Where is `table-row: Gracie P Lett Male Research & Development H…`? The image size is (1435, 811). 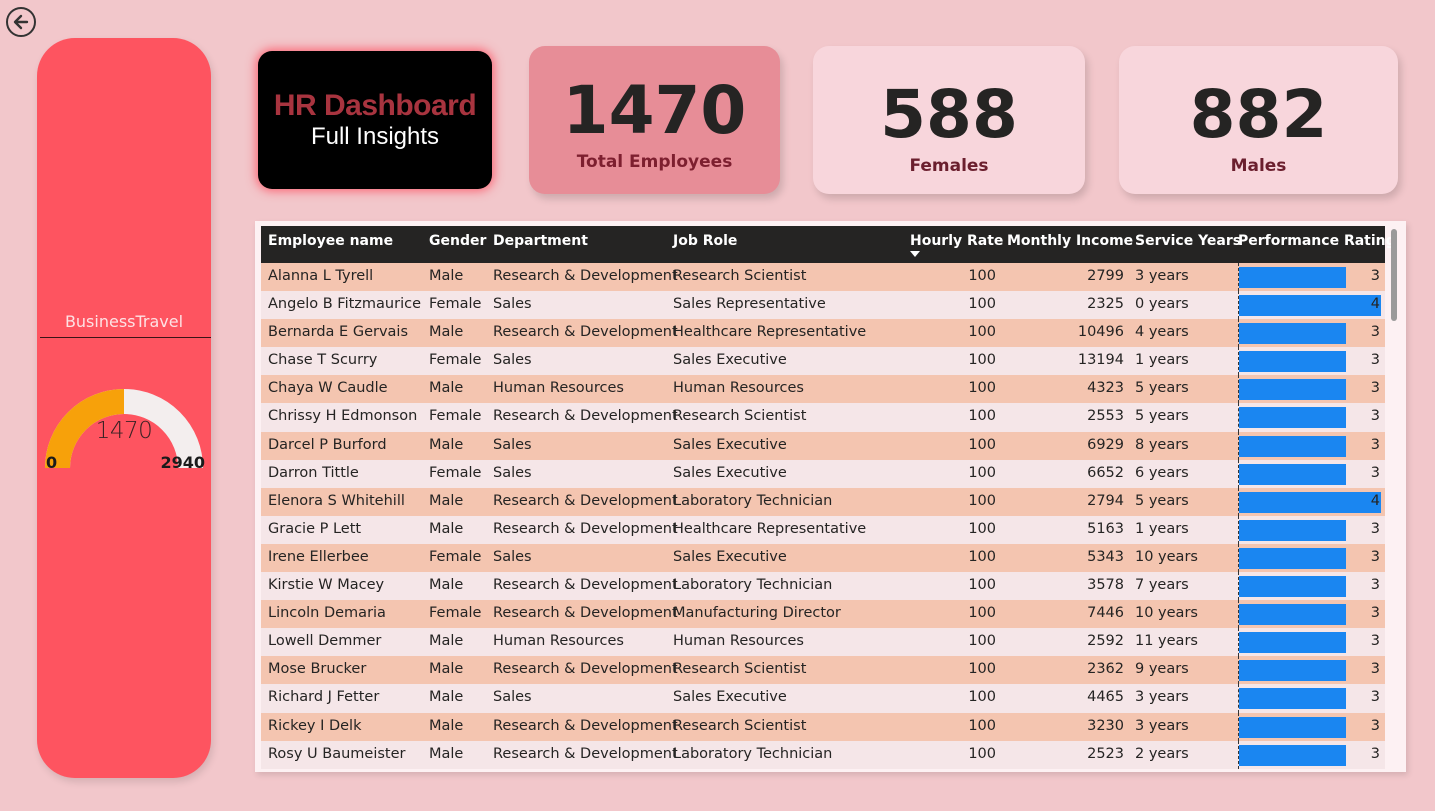 table-row: Gracie P Lett Male Research & Development H… is located at coordinates (823, 529).